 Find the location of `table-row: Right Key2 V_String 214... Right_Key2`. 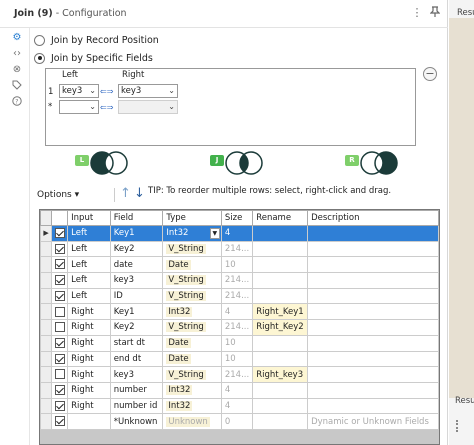

table-row: Right Key2 V_String 214... Right_Key2 is located at coordinates (239, 327).